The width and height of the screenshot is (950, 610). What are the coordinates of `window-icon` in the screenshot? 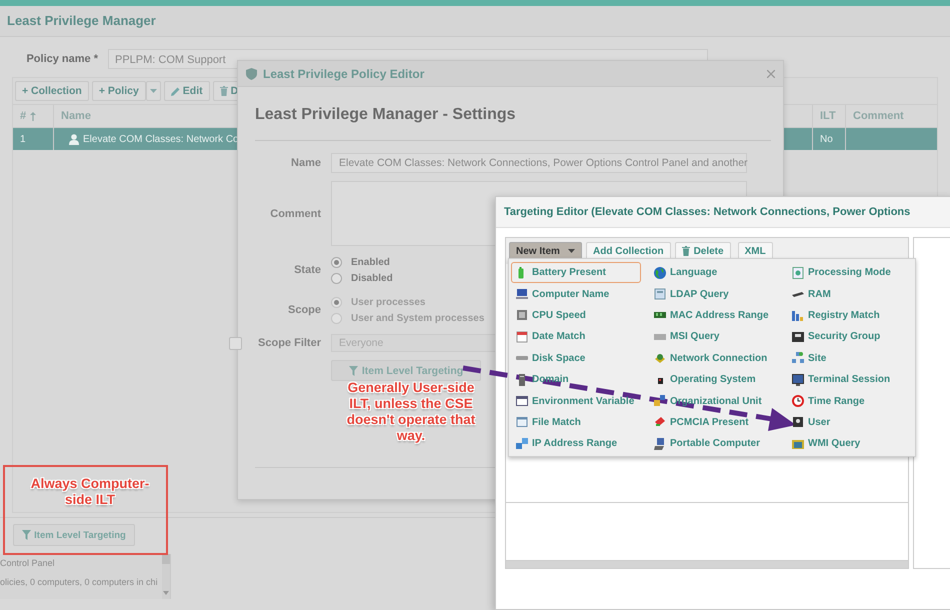 It's located at (522, 401).